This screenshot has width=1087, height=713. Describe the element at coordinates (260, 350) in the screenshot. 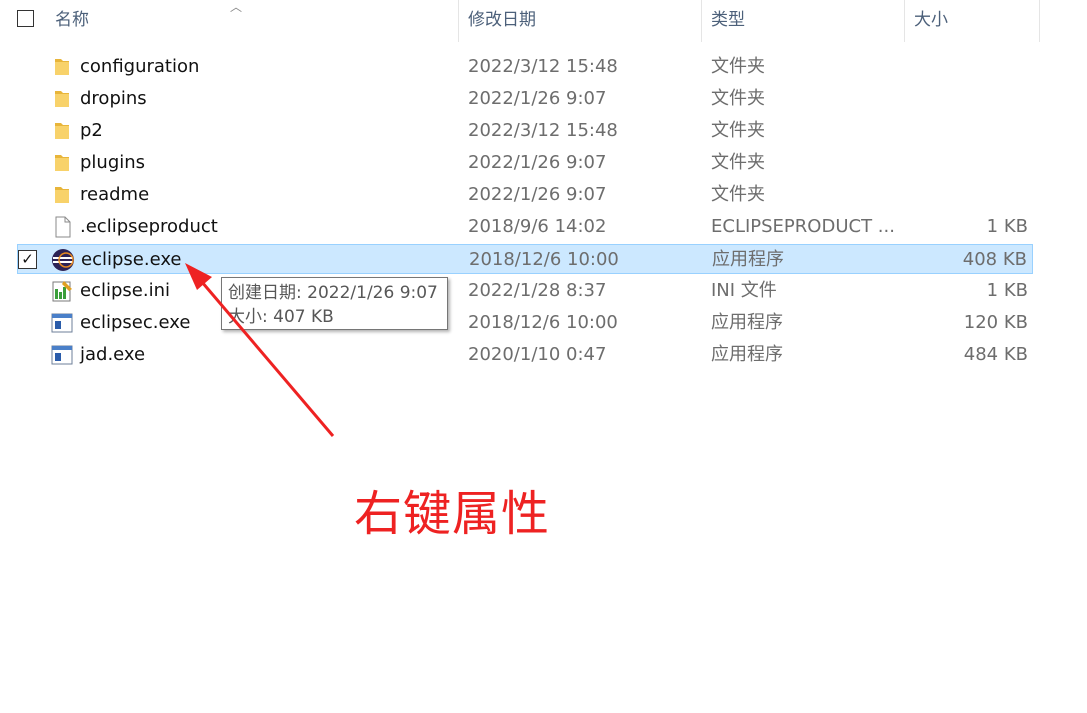

I see `red-arrow-annotation` at that location.